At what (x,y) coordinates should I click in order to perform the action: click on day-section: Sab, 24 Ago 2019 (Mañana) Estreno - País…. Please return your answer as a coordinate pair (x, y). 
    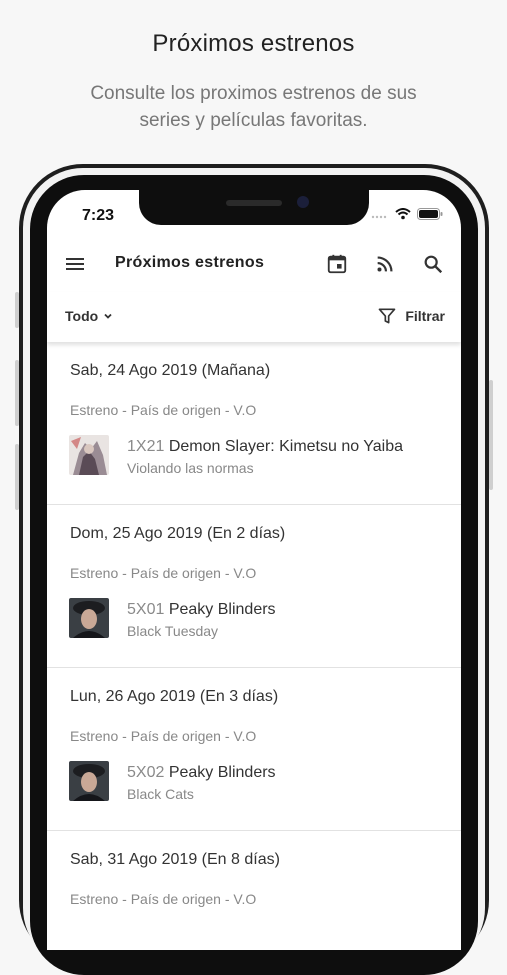
    Looking at the image, I should click on (254, 423).